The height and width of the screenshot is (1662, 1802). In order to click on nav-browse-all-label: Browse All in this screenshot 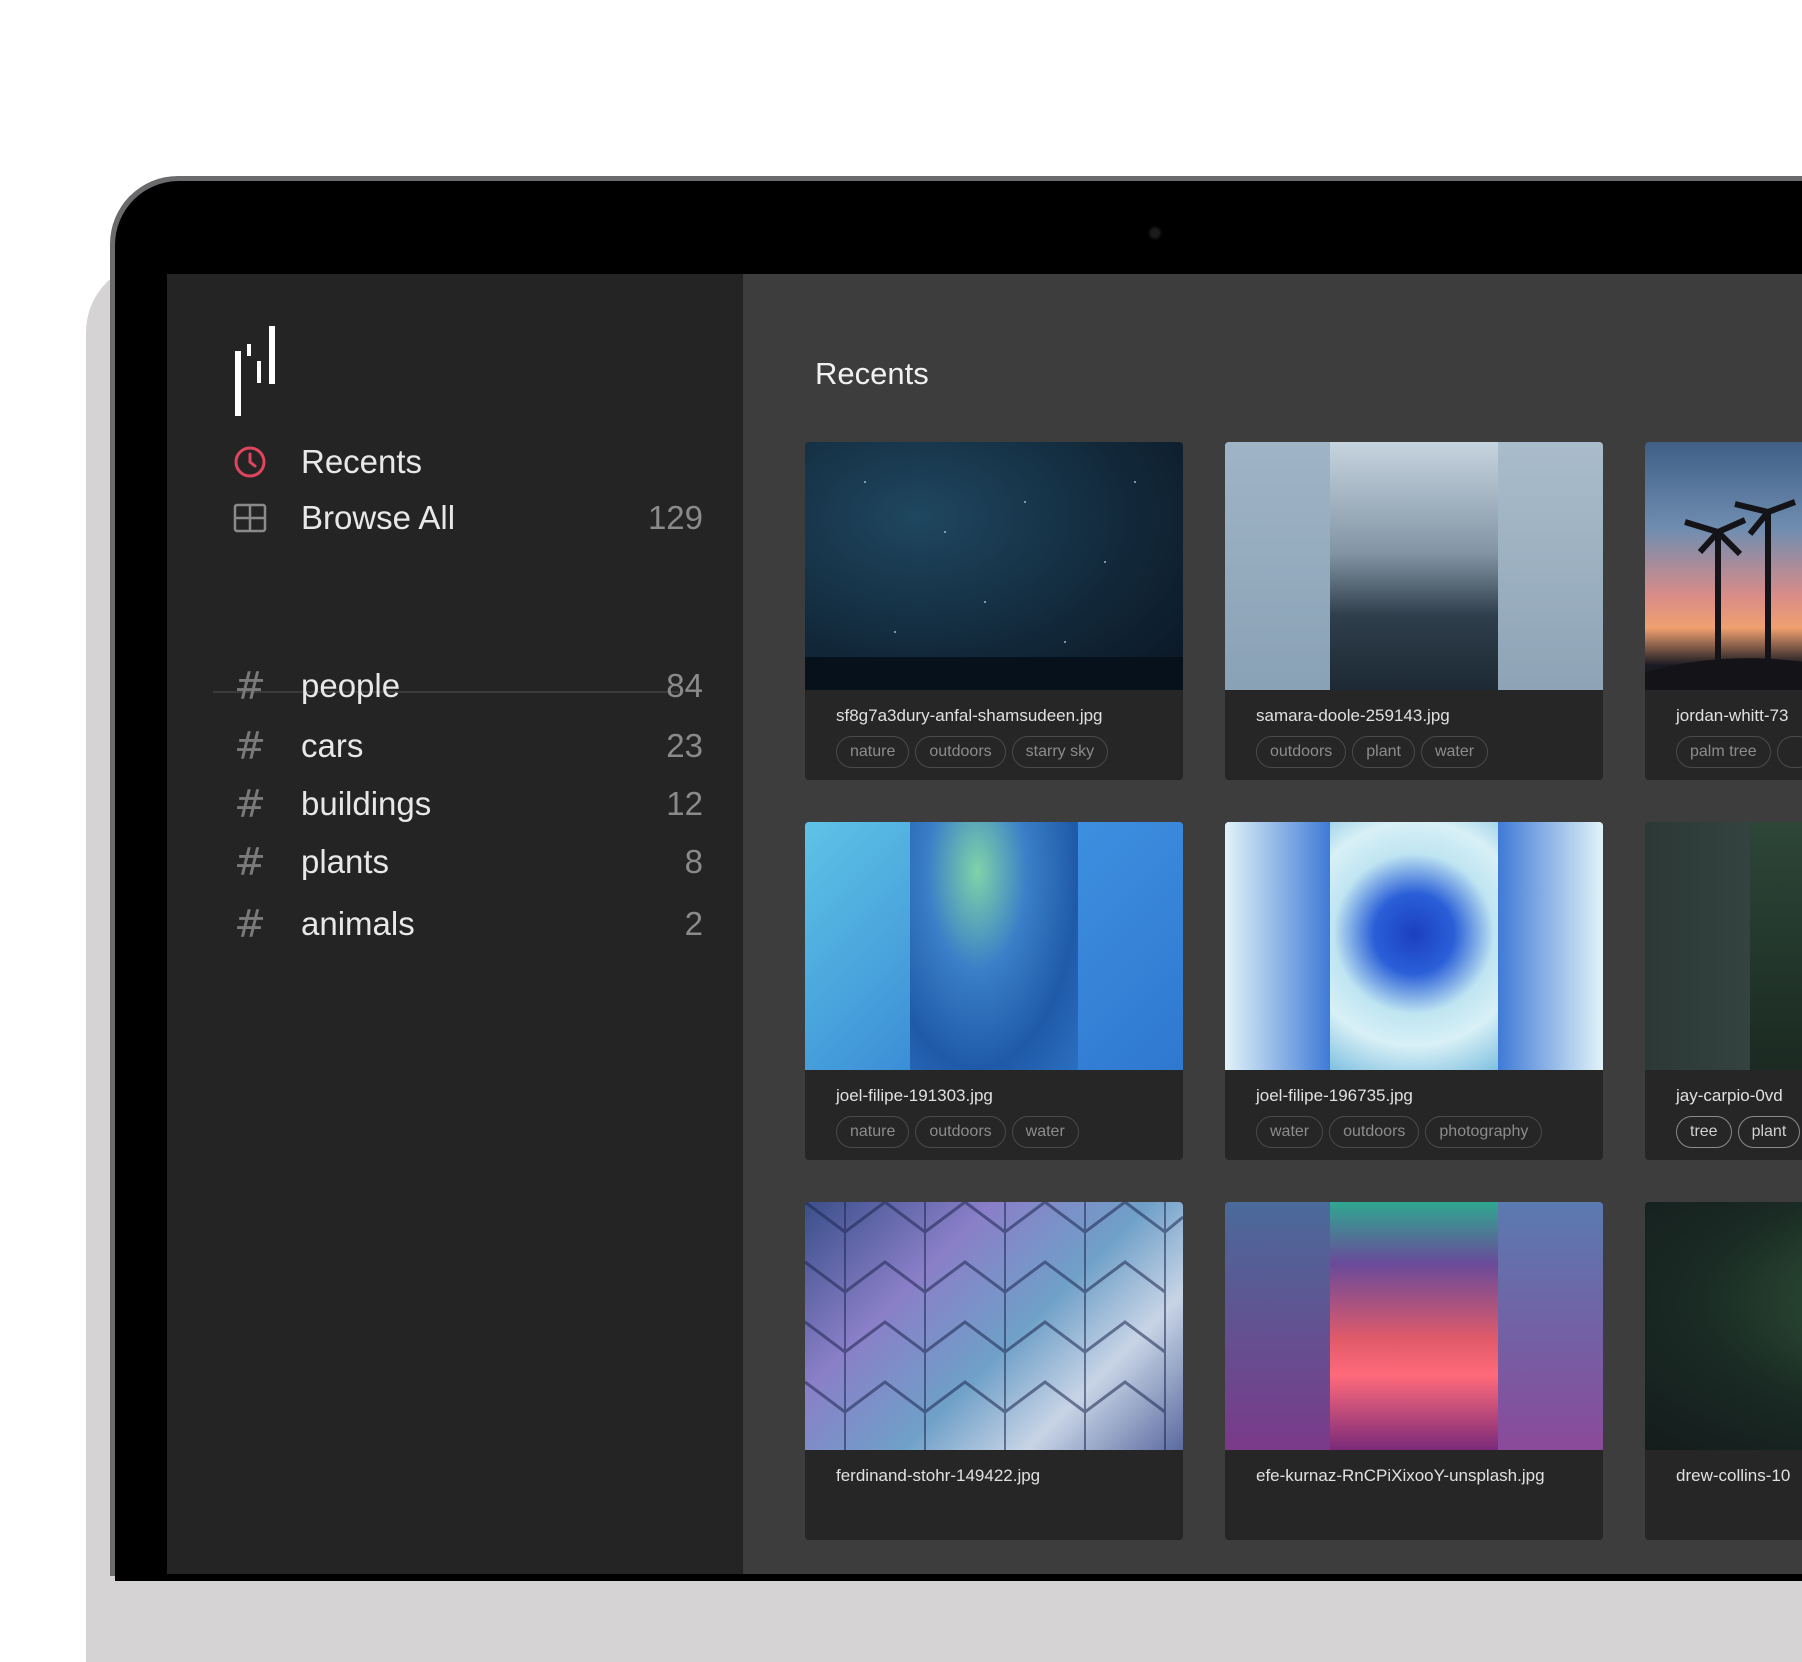, I will do `click(378, 517)`.